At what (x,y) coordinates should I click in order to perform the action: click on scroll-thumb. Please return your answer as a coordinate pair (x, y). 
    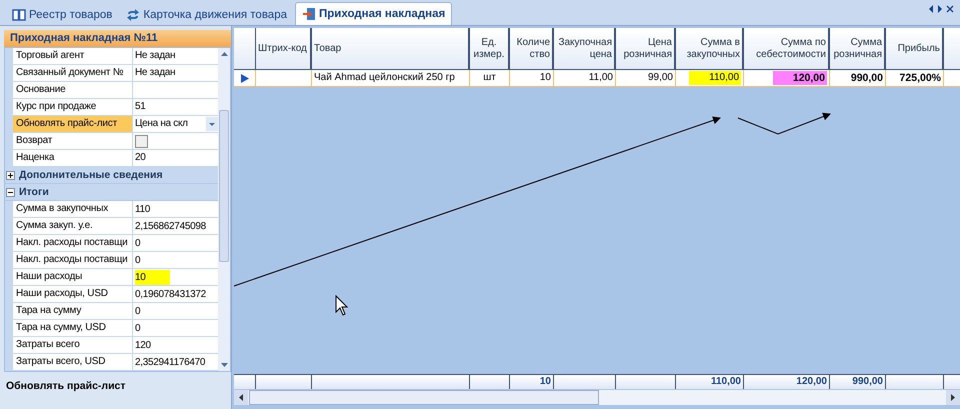
    Looking at the image, I should click on (424, 397).